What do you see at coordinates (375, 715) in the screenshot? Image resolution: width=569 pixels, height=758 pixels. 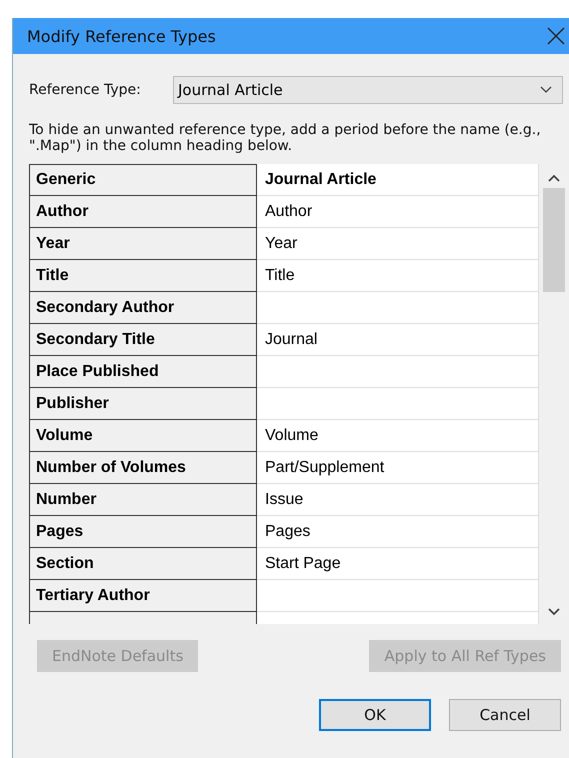 I see `ok-button: OK` at bounding box center [375, 715].